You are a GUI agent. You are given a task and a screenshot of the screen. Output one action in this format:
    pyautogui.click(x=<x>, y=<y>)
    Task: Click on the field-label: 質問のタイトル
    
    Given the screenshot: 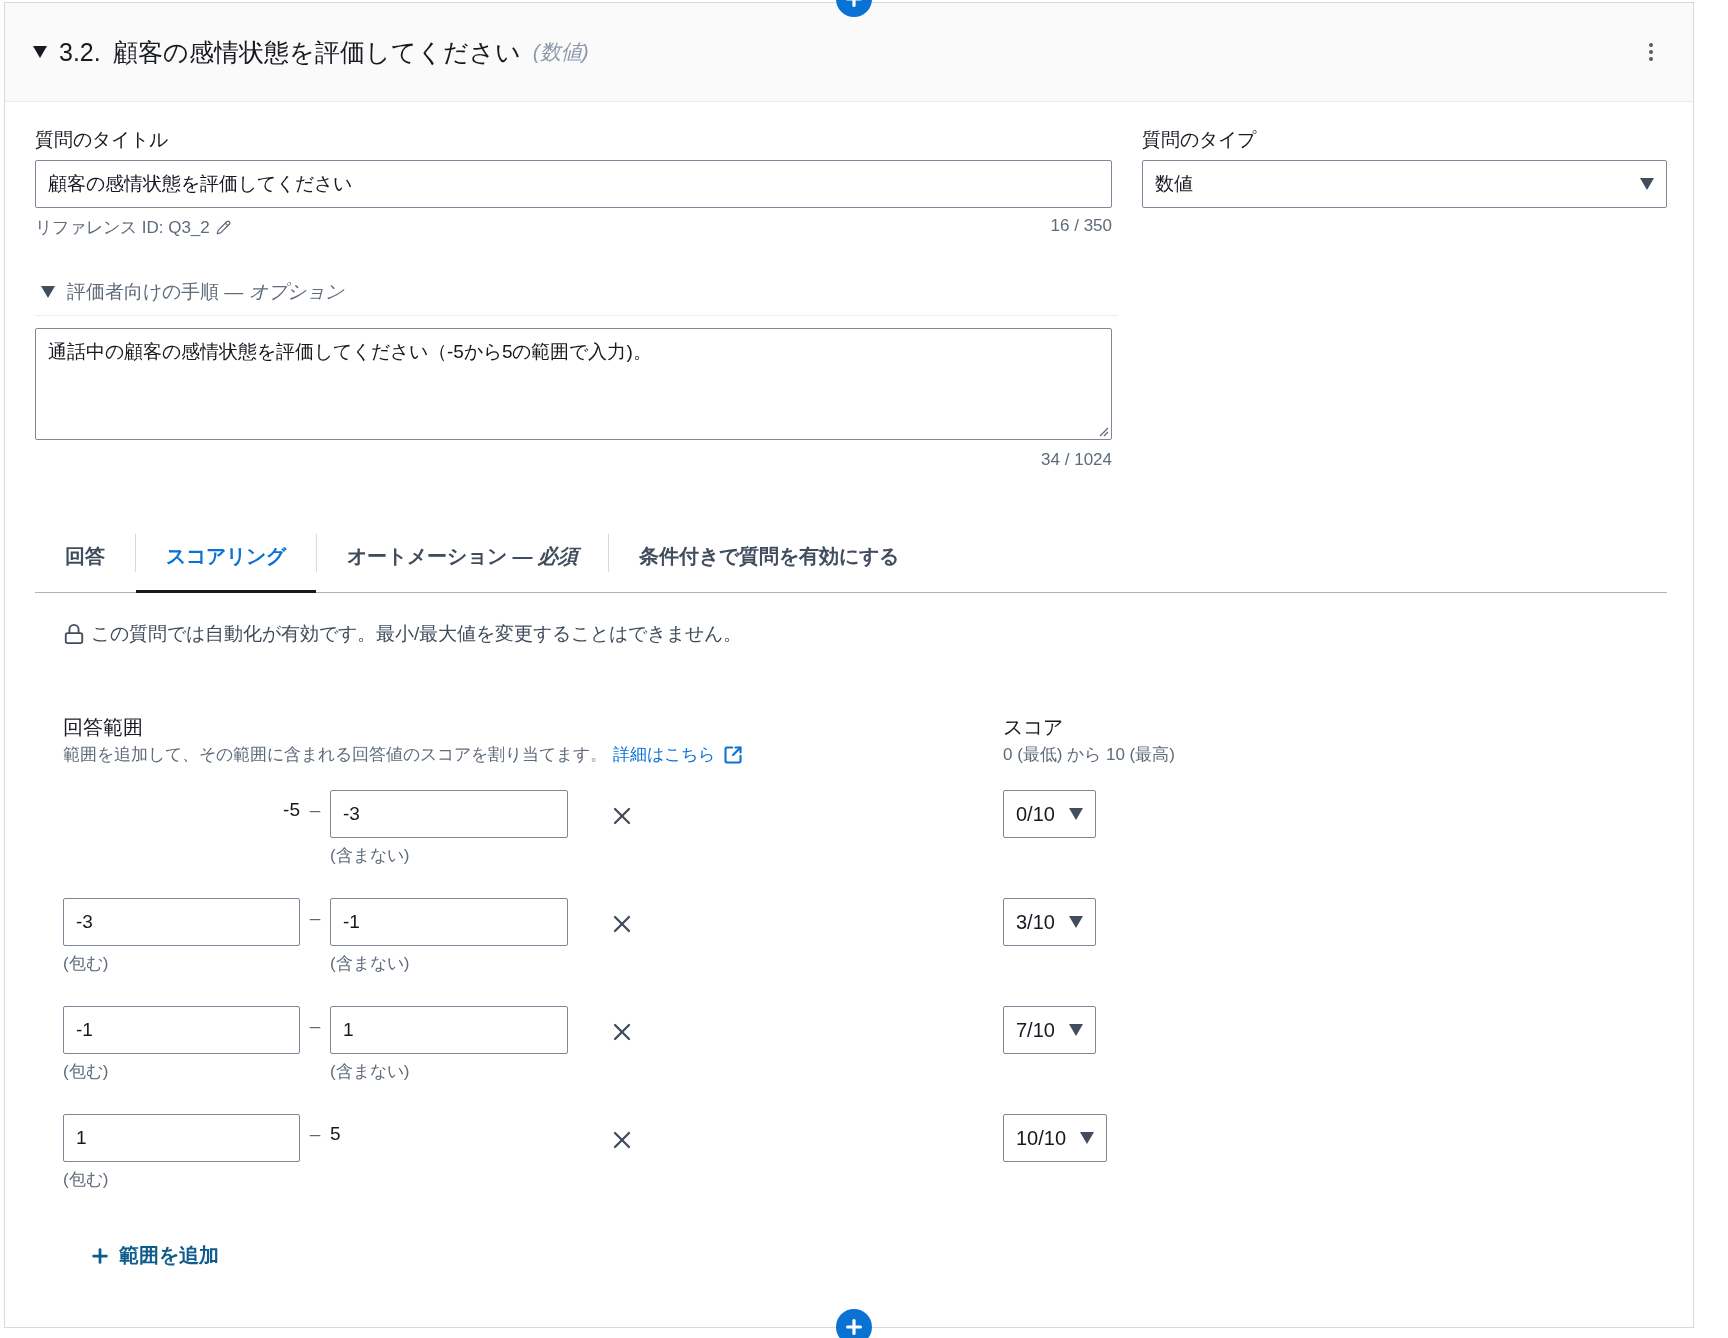 What is the action you would take?
    pyautogui.click(x=102, y=140)
    